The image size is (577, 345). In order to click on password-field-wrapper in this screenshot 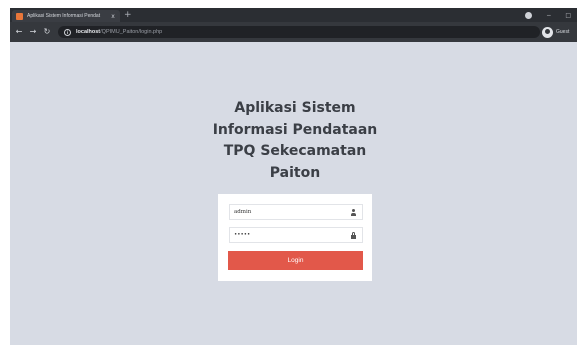, I will do `click(296, 235)`.